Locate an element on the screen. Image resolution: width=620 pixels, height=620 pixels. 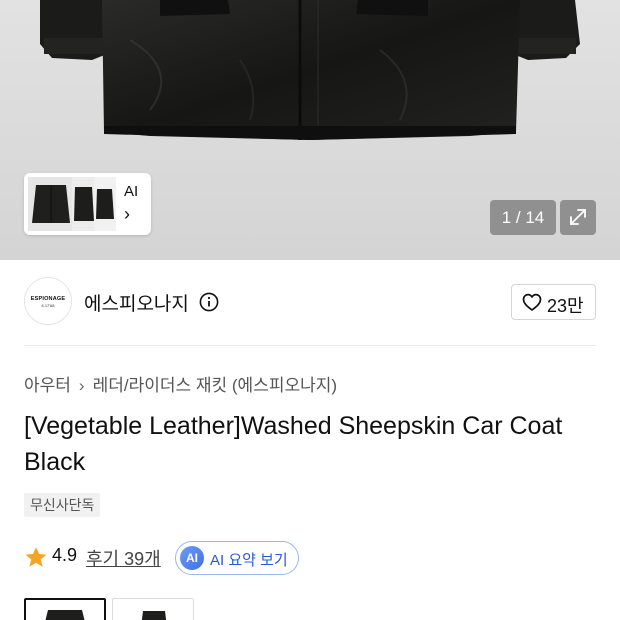
brand-name: 에스피오나지 is located at coordinates (136, 302).